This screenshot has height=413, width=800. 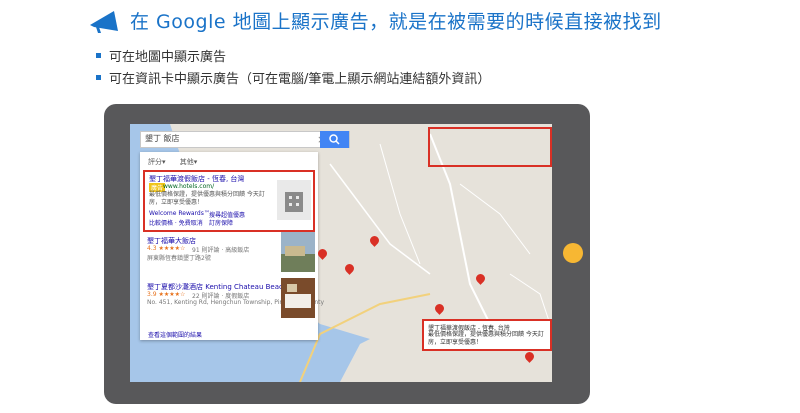 I want to click on tablet-home-button, so click(x=573, y=253).